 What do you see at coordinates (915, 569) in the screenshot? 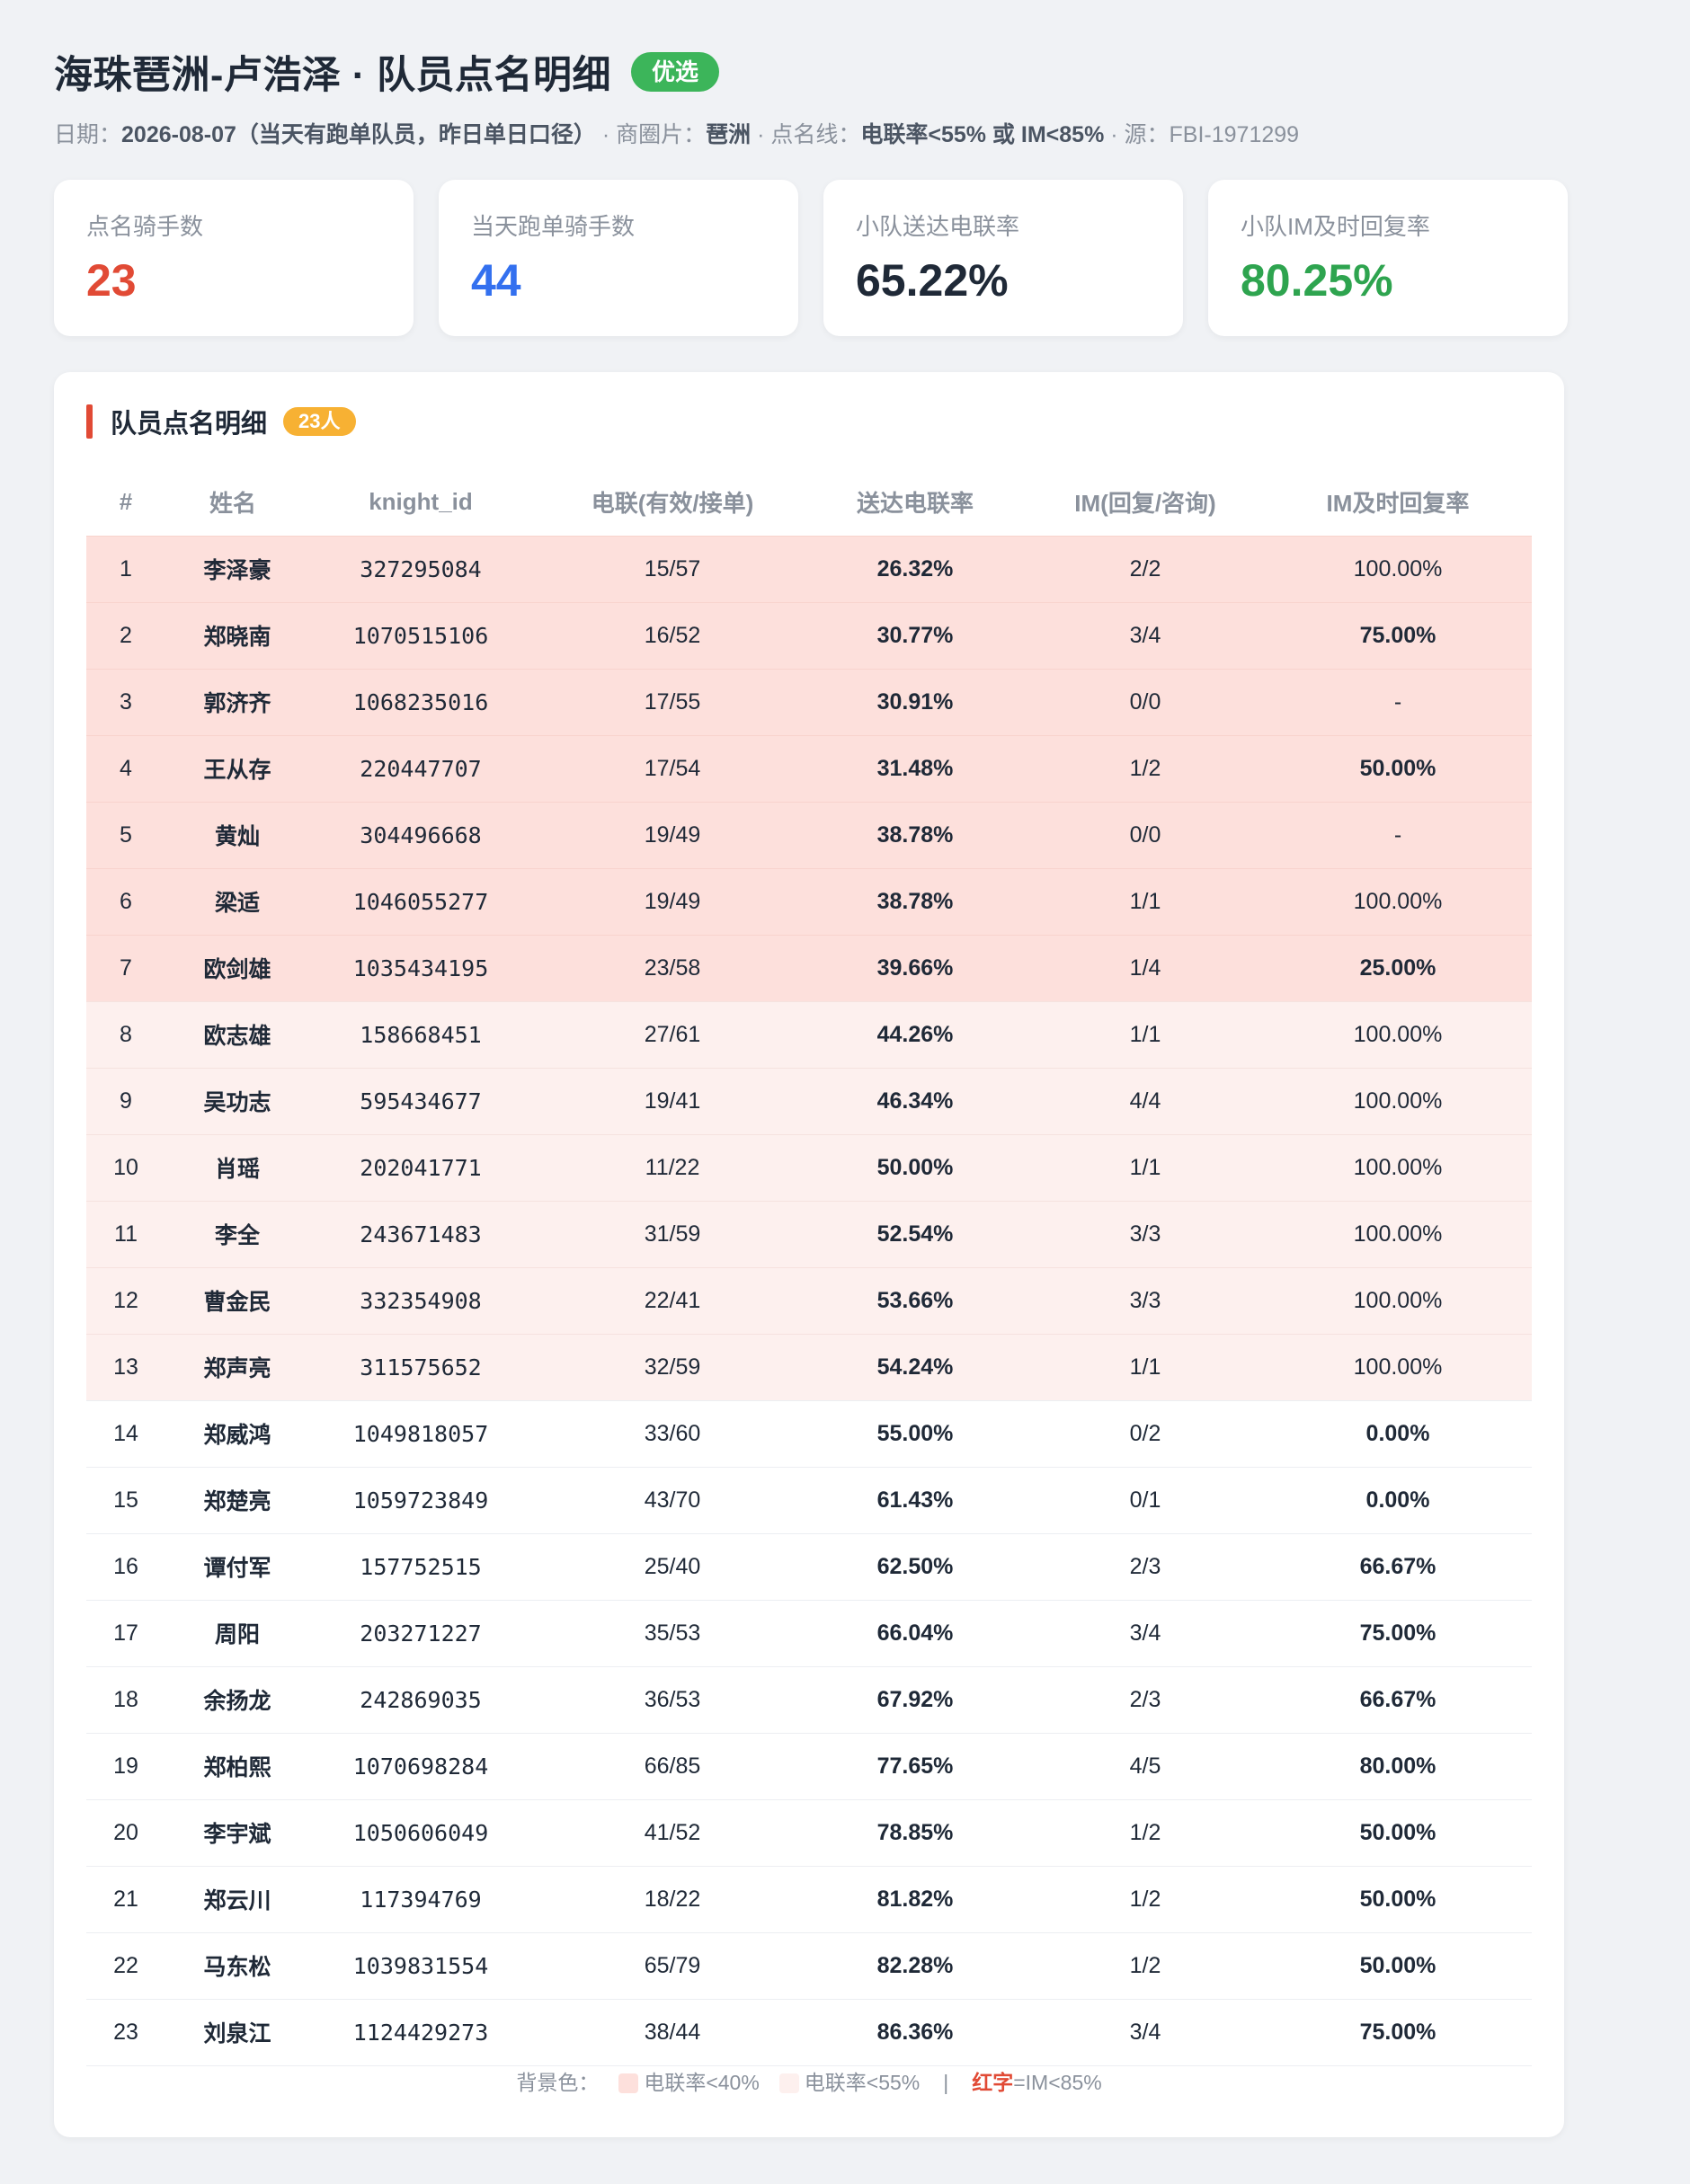
I see `cell-call-rate: 26.32%` at bounding box center [915, 569].